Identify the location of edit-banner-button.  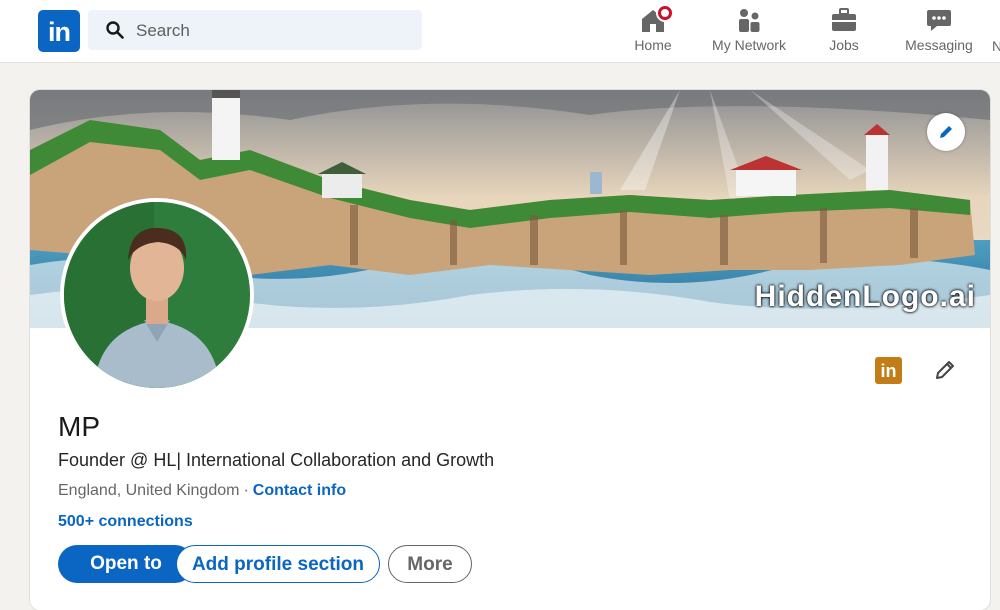
(946, 132).